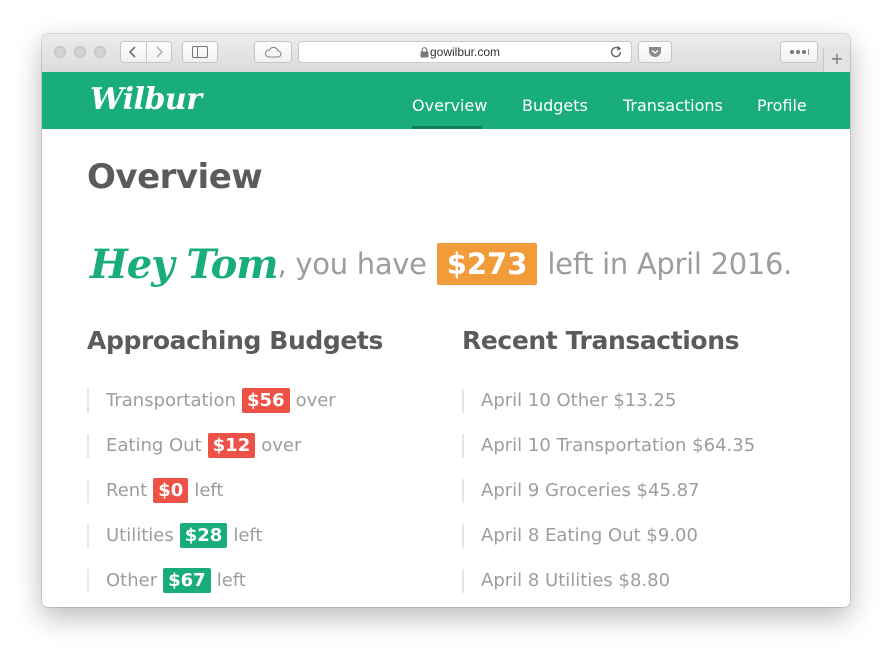  Describe the element at coordinates (171, 490) in the screenshot. I see `budget-amount-badge: $0` at that location.